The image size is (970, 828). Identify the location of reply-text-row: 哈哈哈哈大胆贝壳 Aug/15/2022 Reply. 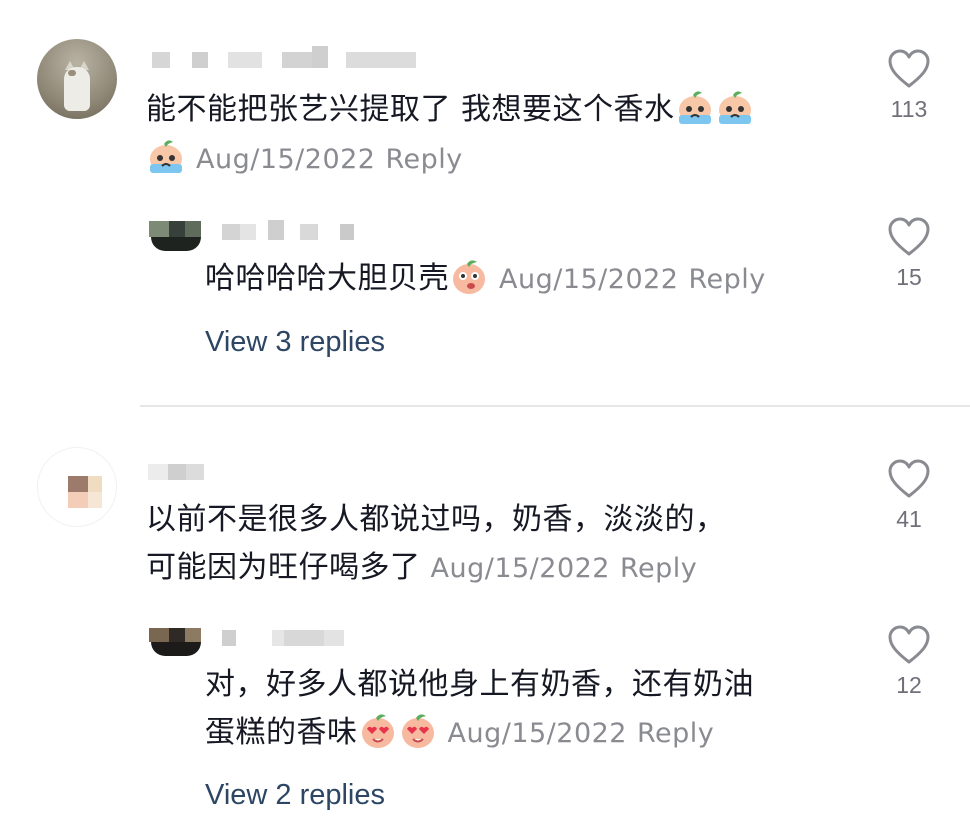
(485, 279).